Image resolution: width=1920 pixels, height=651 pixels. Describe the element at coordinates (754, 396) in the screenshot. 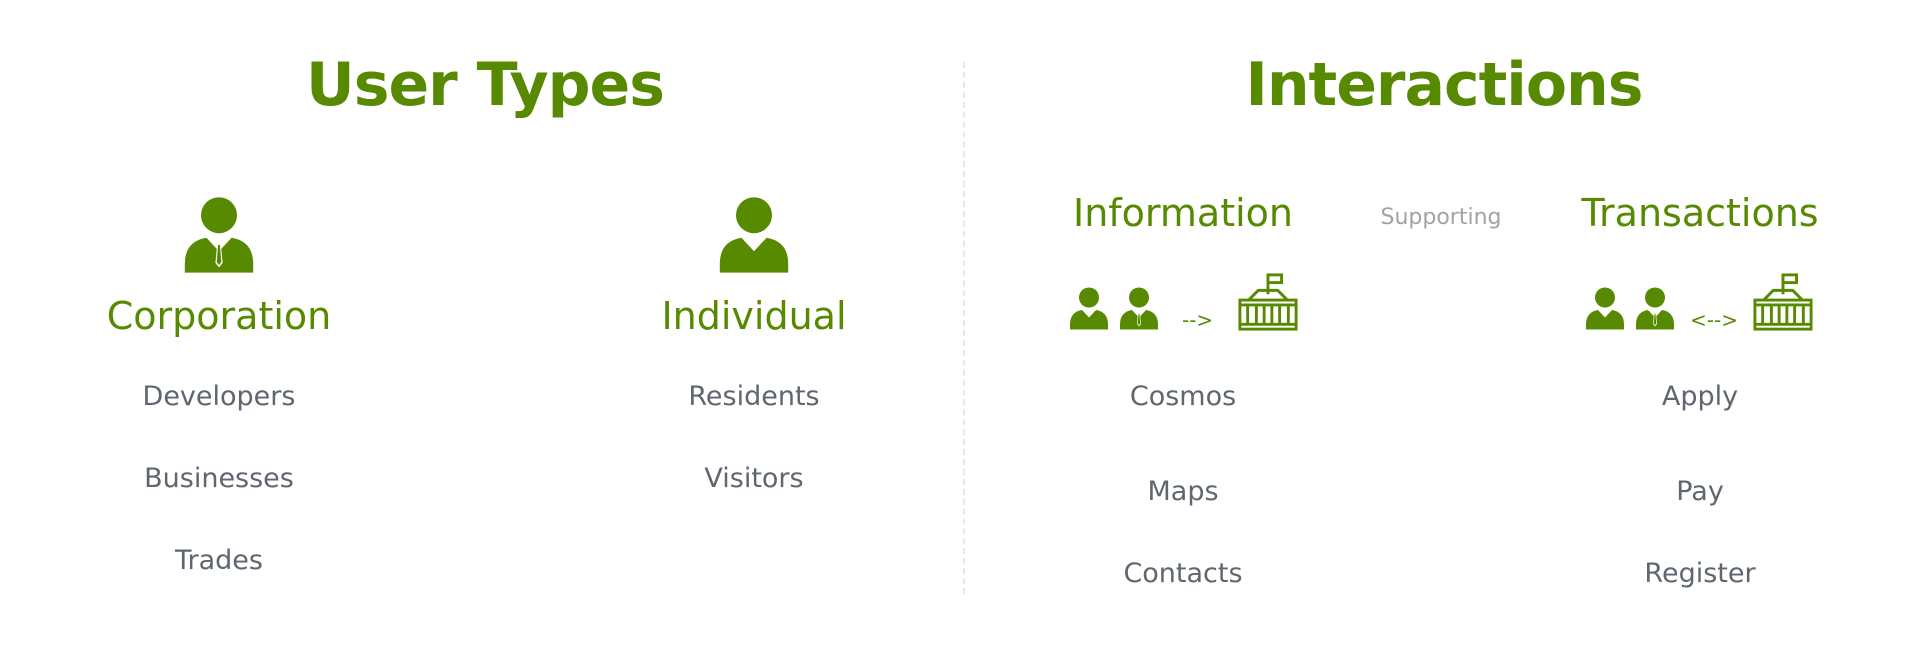

I see `list-item-residents: Residents` at that location.